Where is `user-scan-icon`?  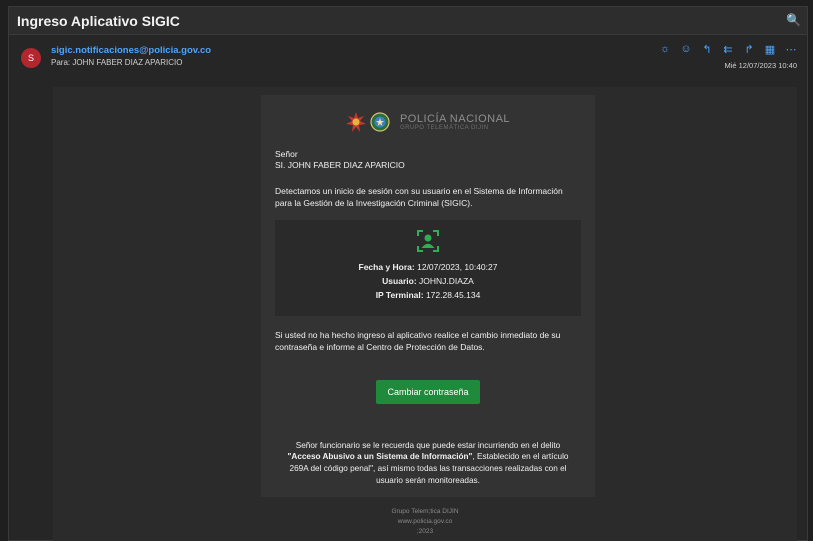
user-scan-icon is located at coordinates (428, 240).